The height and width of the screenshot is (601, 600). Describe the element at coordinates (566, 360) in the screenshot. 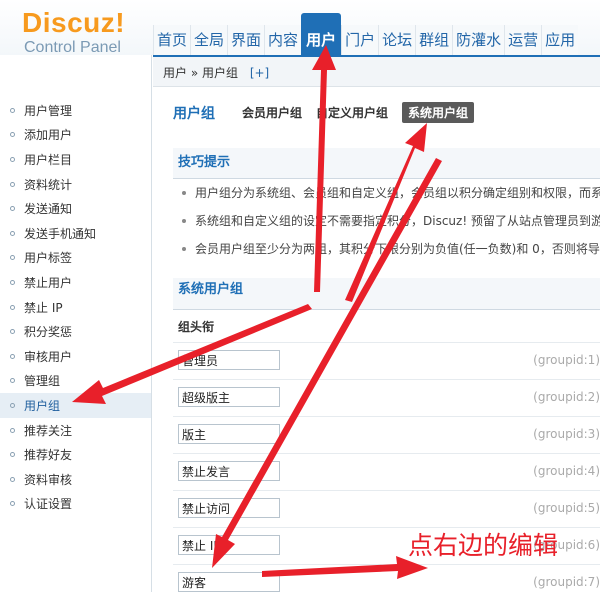

I see `group-id: (groupid:1)` at that location.